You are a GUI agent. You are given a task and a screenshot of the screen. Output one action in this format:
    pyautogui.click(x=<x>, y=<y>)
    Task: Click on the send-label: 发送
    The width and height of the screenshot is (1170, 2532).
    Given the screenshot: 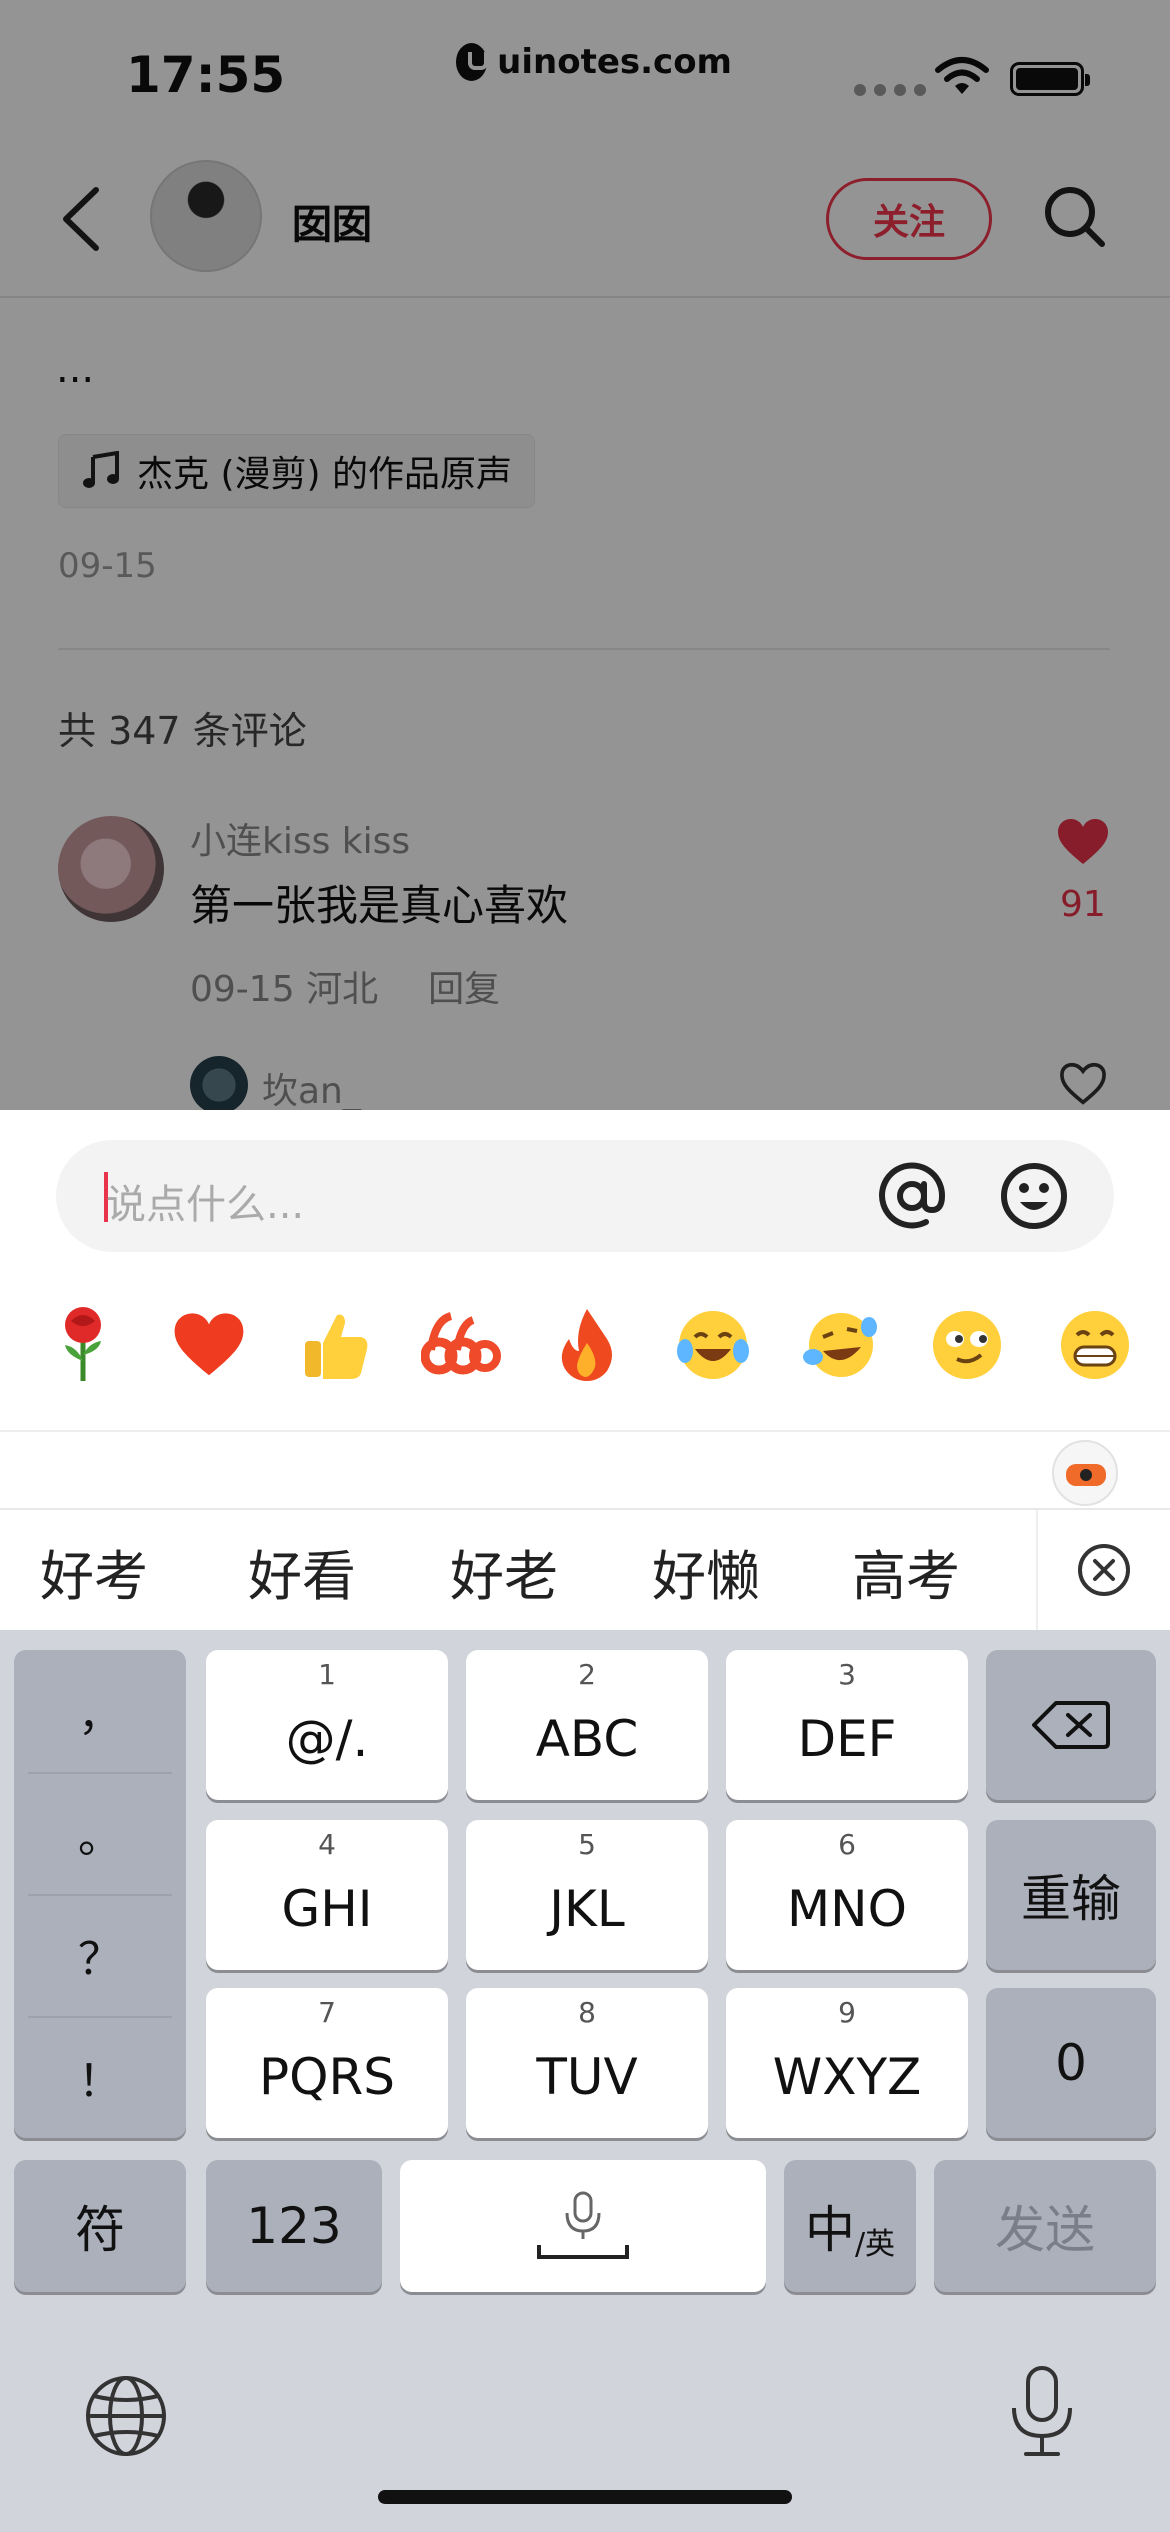 What is the action you would take?
    pyautogui.click(x=1045, y=2230)
    